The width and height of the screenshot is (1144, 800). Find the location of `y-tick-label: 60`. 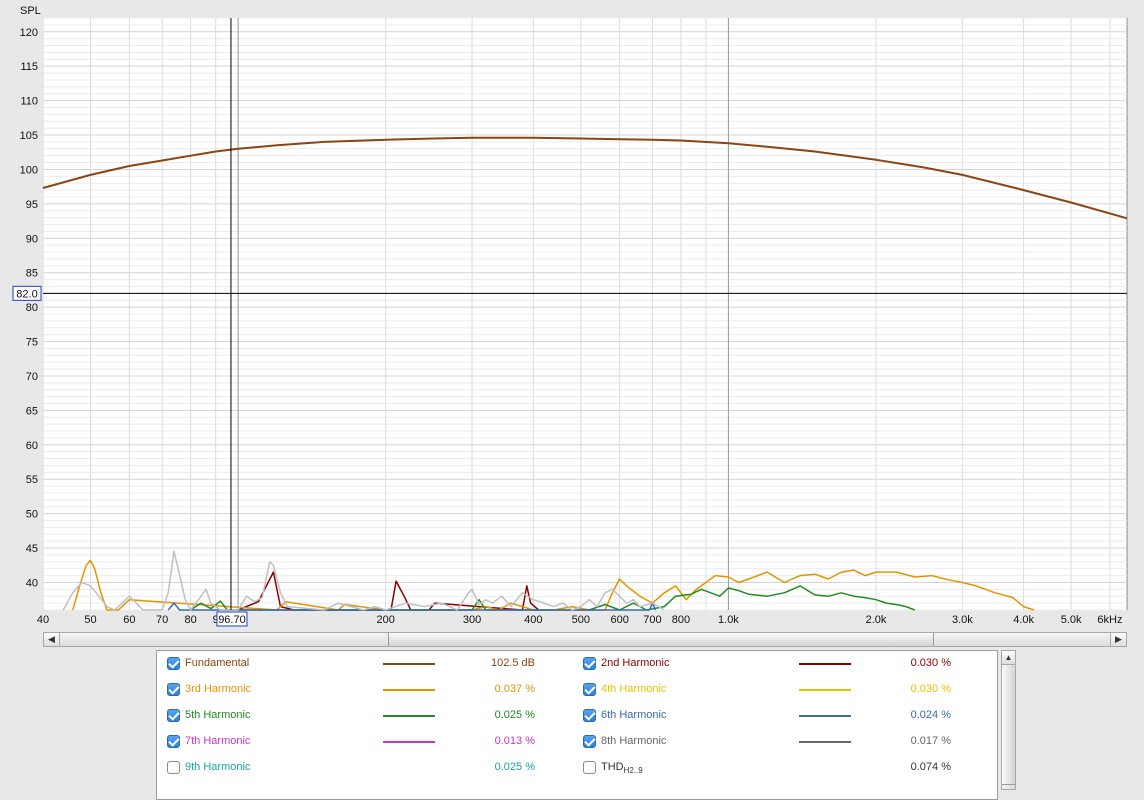

y-tick-label: 60 is located at coordinates (32, 446).